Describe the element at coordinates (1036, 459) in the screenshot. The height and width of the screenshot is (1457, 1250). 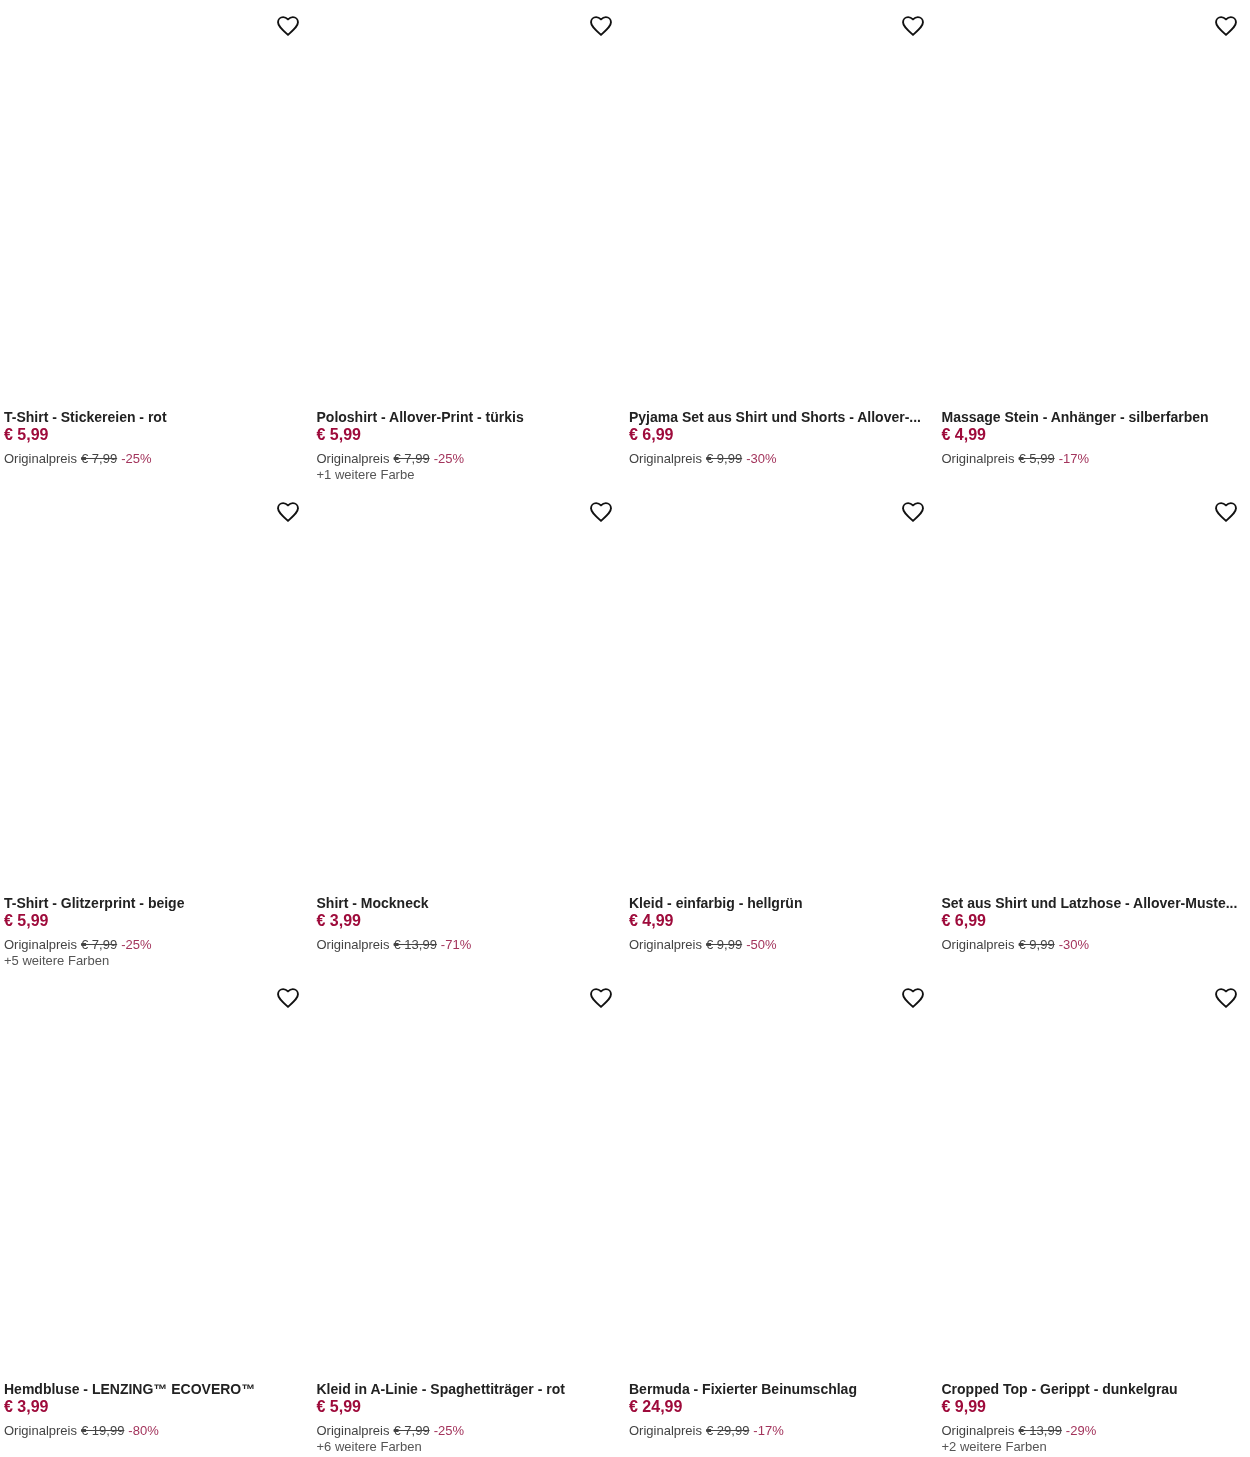
I see `original-price: € 5,99` at that location.